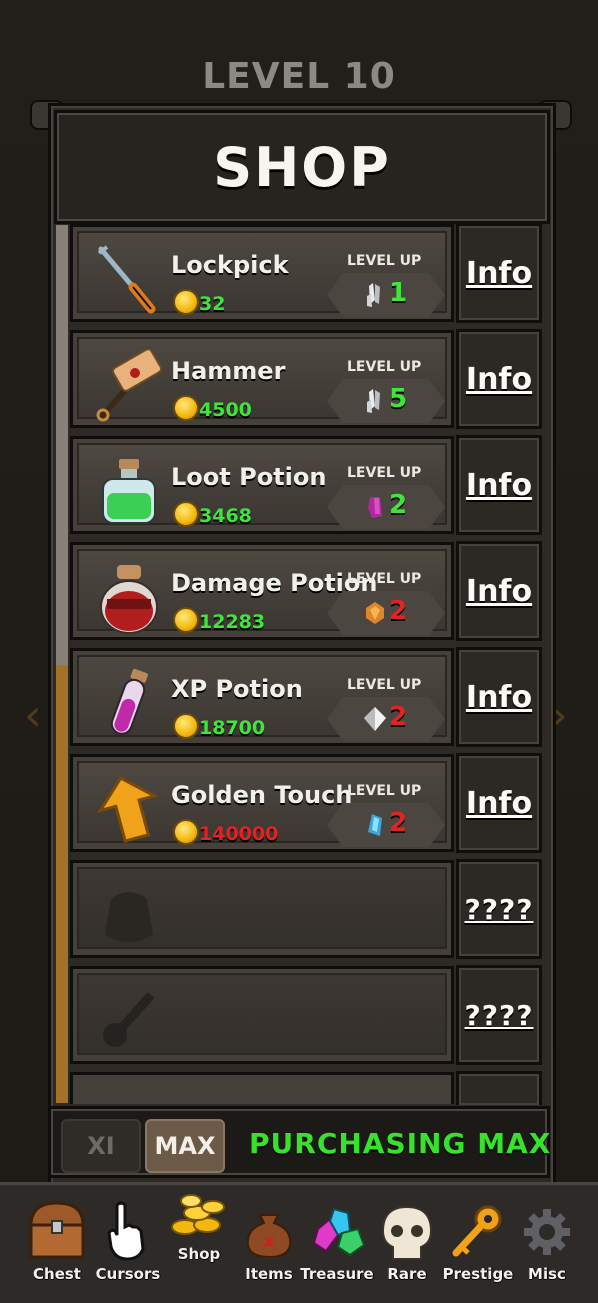 The width and height of the screenshot is (598, 1303). I want to click on level-up-button: 5, so click(386, 401).